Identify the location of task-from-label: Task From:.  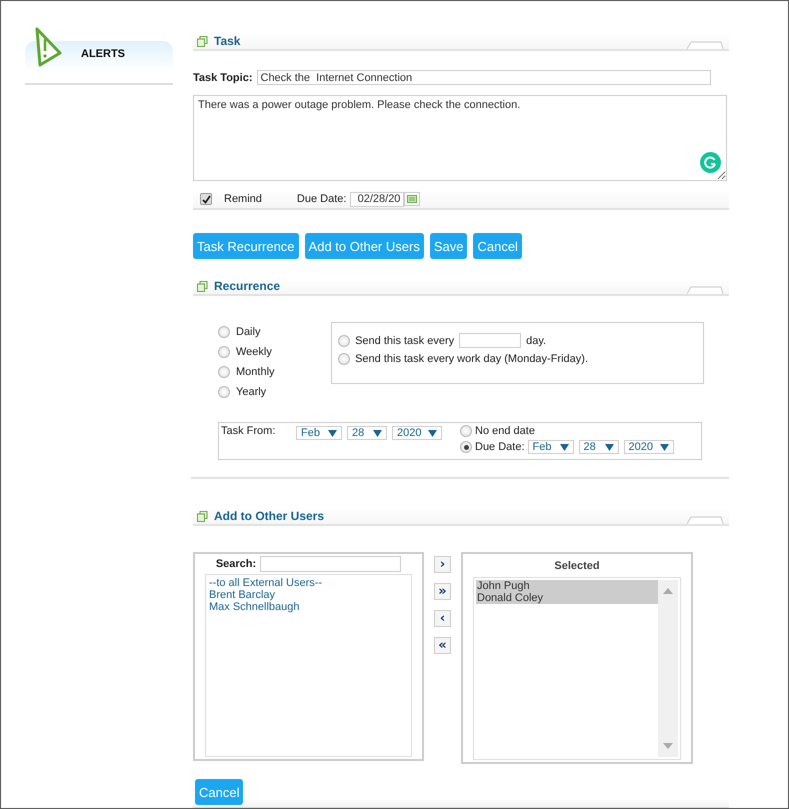
(248, 432).